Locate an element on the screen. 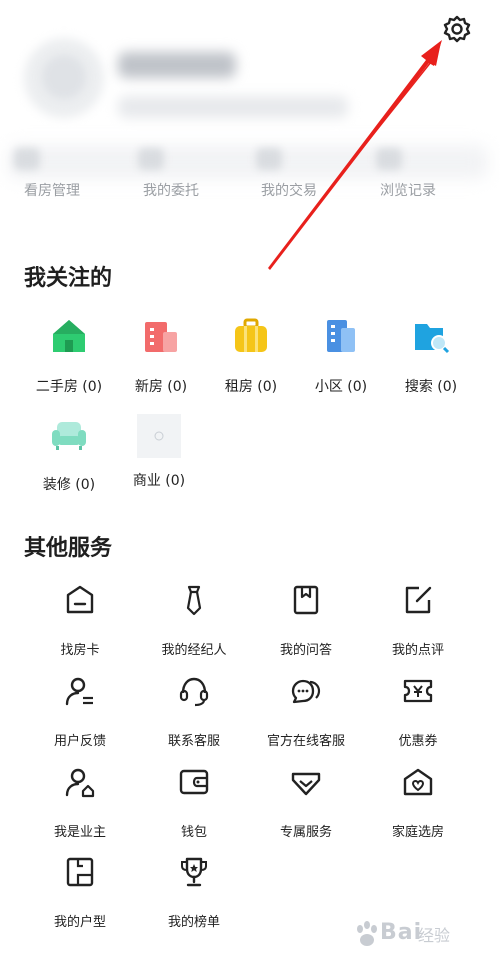 The height and width of the screenshot is (969, 500). service-contact-support: 联系客服 is located at coordinates (194, 715).